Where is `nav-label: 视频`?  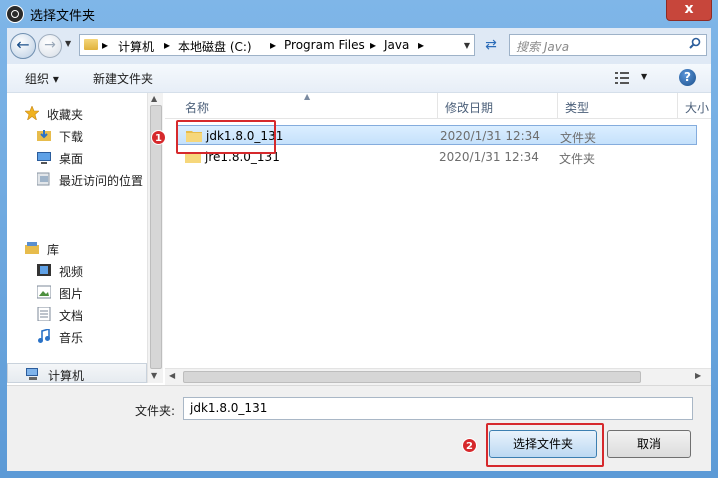 nav-label: 视频 is located at coordinates (71, 272).